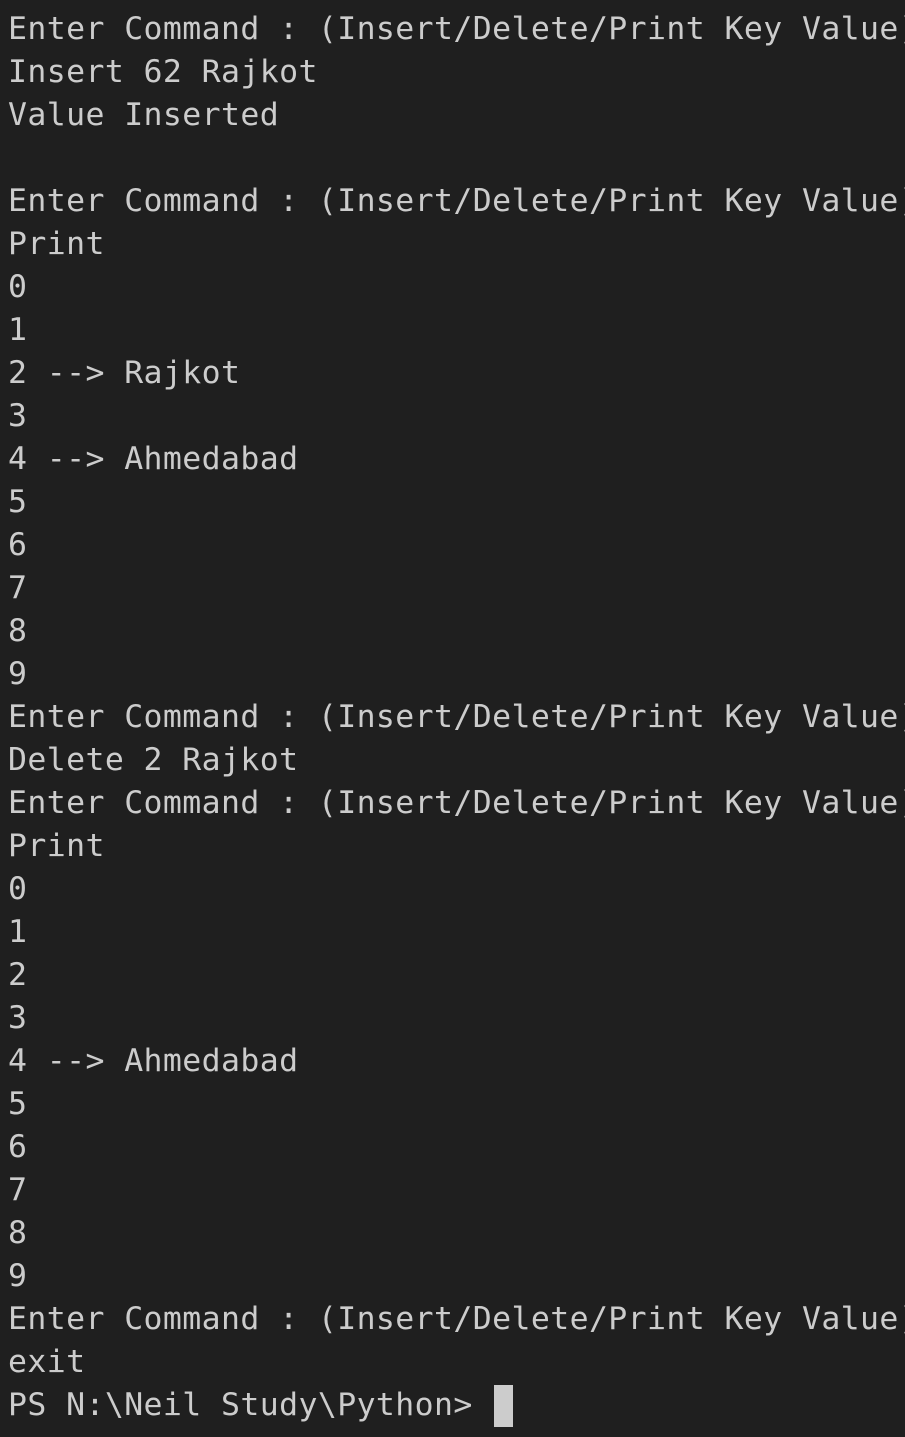  What do you see at coordinates (18, 975) in the screenshot?
I see `output-line: 2` at bounding box center [18, 975].